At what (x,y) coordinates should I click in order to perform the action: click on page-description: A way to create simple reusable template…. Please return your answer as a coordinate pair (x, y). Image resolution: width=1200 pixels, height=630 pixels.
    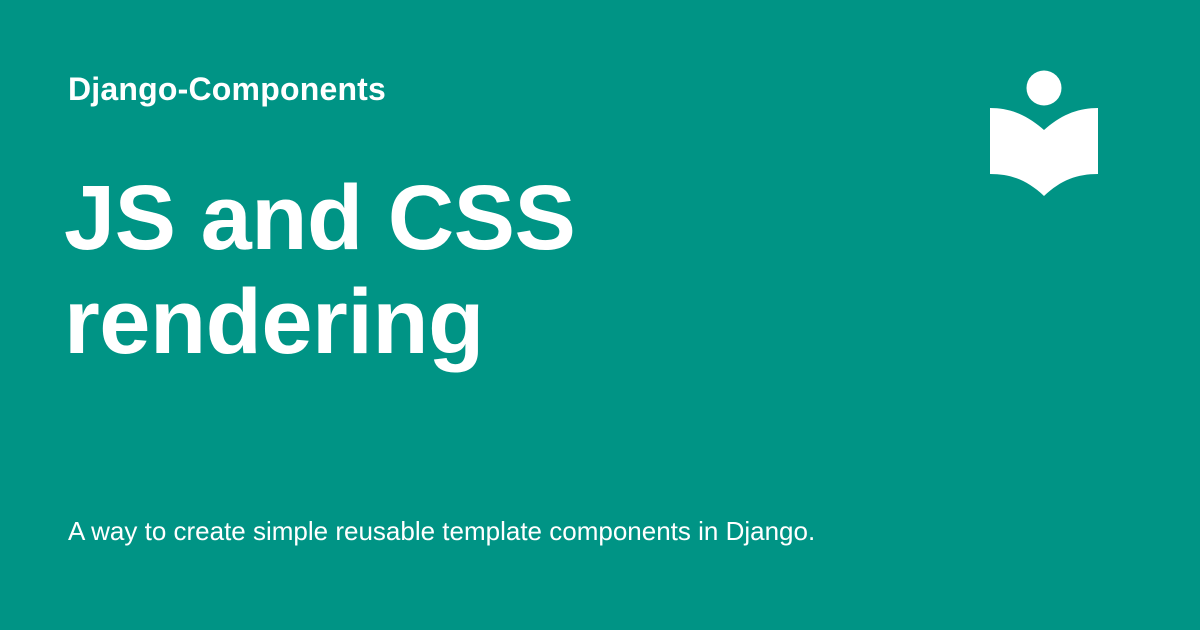
    Looking at the image, I should click on (442, 531).